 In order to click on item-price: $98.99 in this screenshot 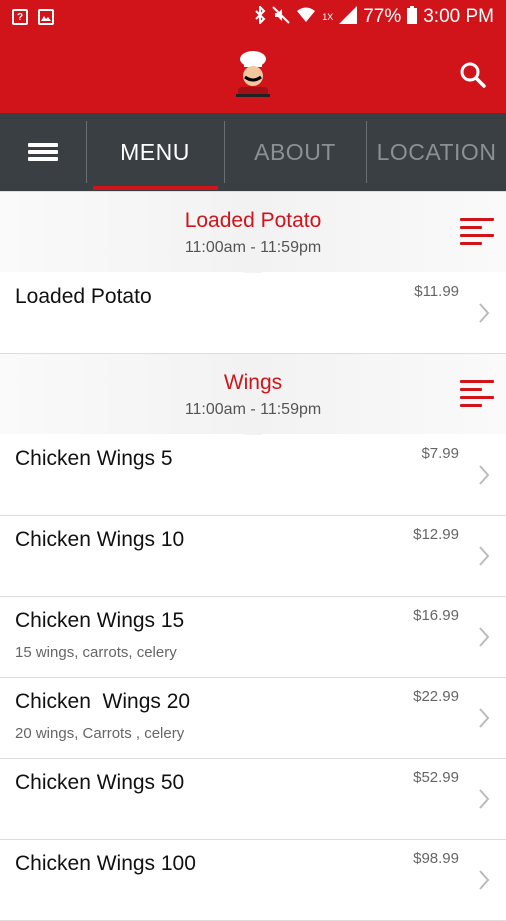, I will do `click(436, 858)`.